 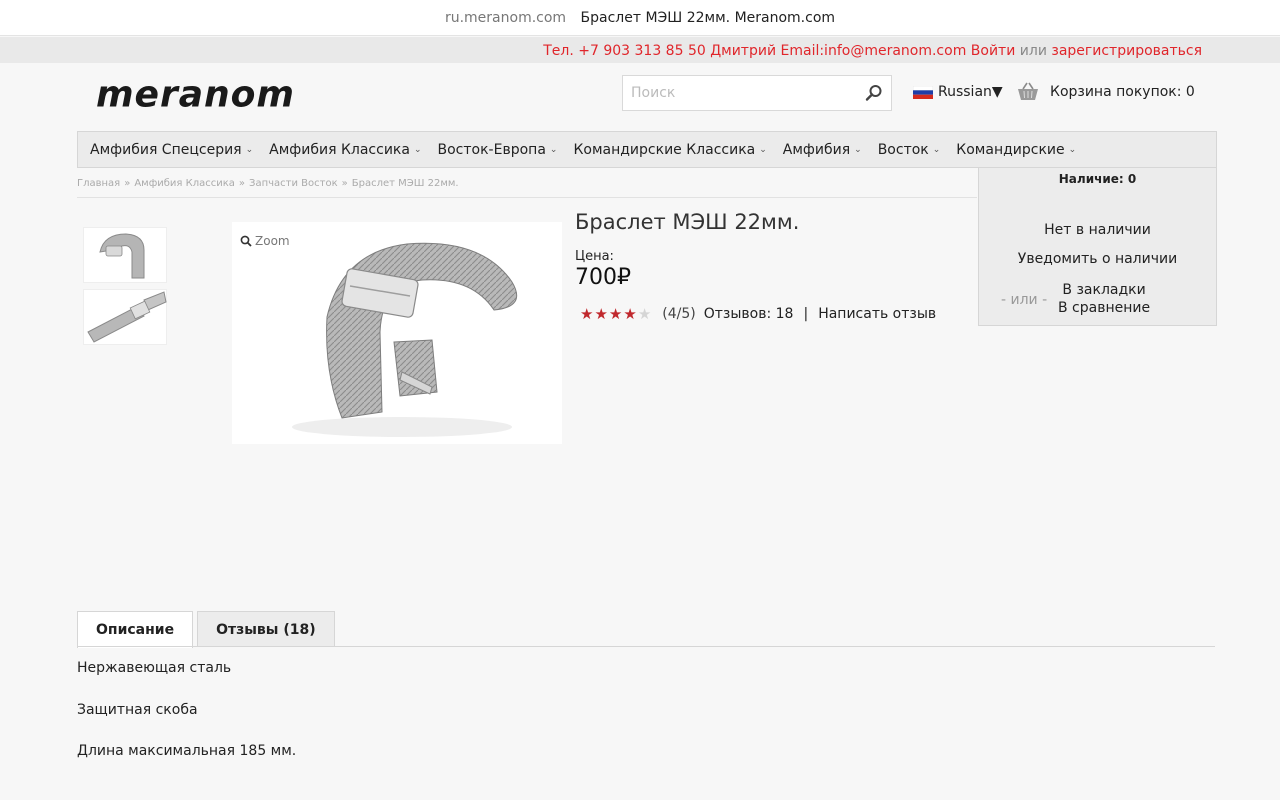 I want to click on magnifier-icon, so click(x=246, y=241).